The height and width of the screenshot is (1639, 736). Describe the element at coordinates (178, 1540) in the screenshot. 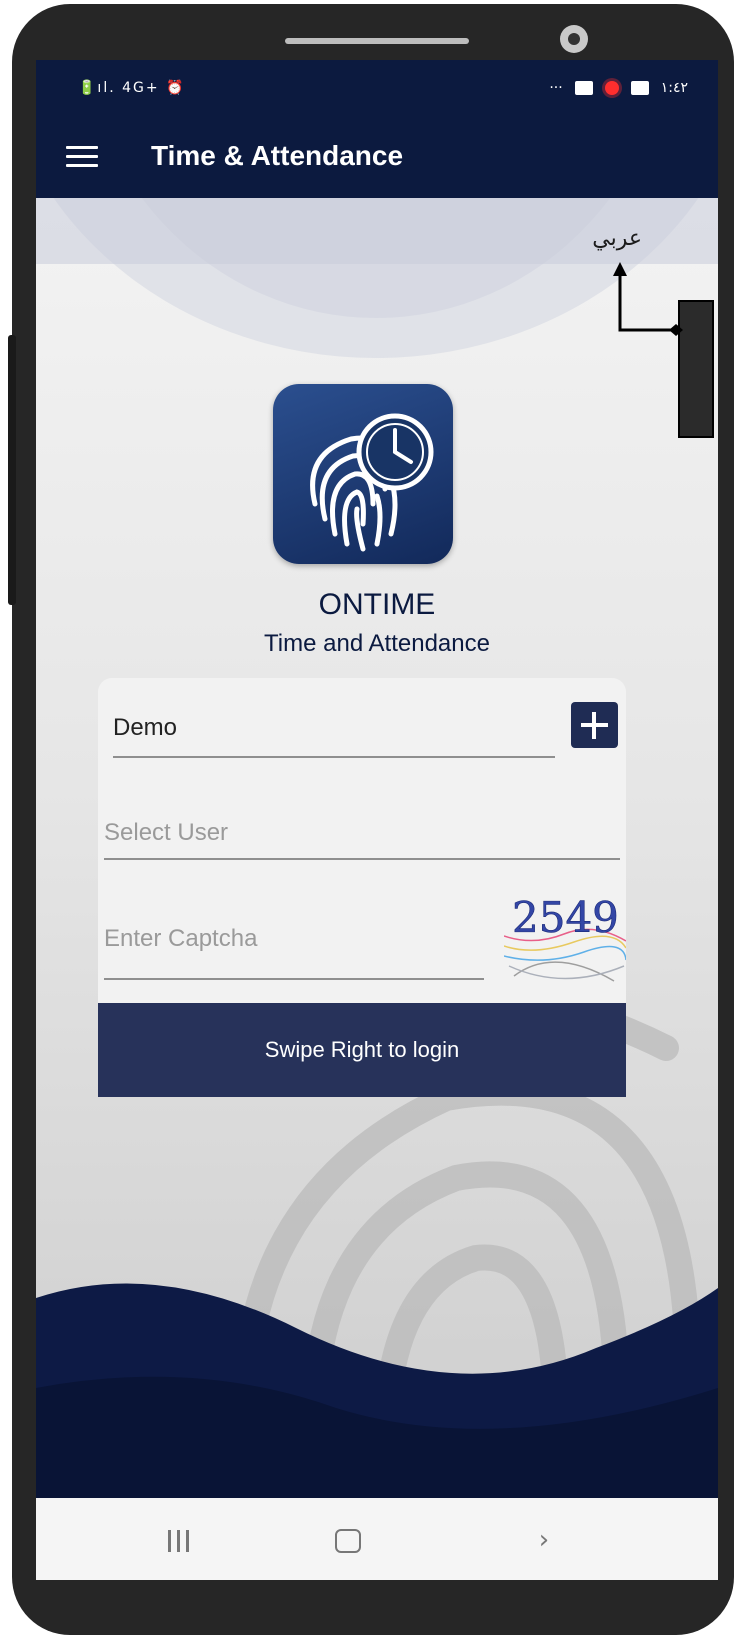

I see `recents-icon` at that location.